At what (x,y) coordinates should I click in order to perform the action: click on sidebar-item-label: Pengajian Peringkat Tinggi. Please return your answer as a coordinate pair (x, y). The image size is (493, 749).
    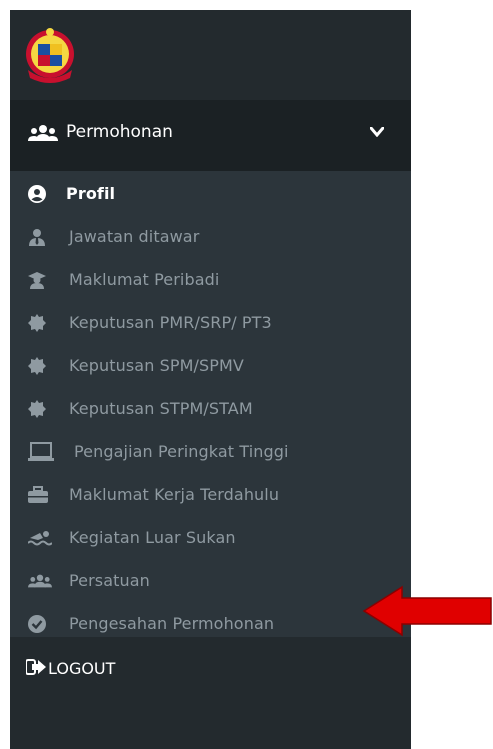
    Looking at the image, I should click on (181, 451).